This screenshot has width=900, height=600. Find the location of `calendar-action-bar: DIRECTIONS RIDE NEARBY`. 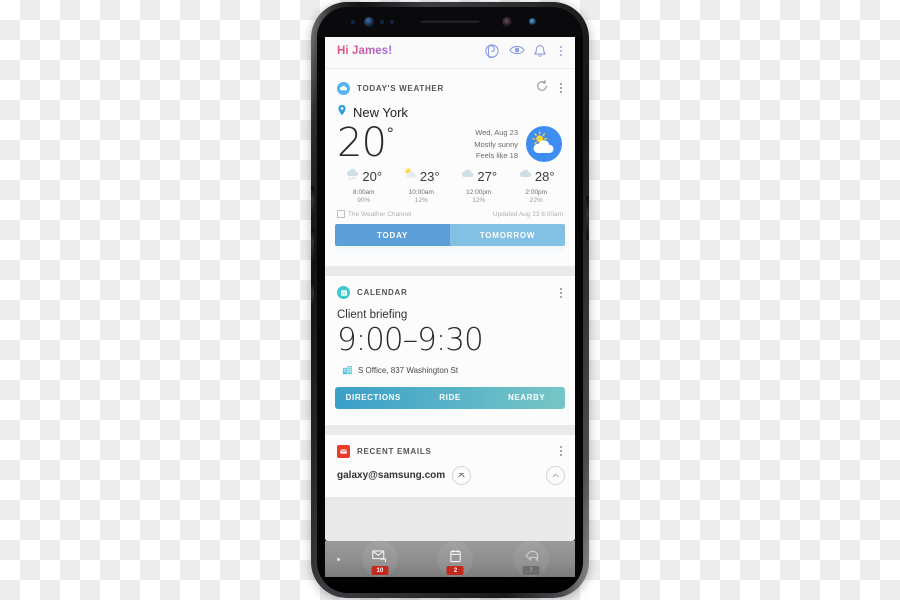

calendar-action-bar: DIRECTIONS RIDE NEARBY is located at coordinates (450, 397).